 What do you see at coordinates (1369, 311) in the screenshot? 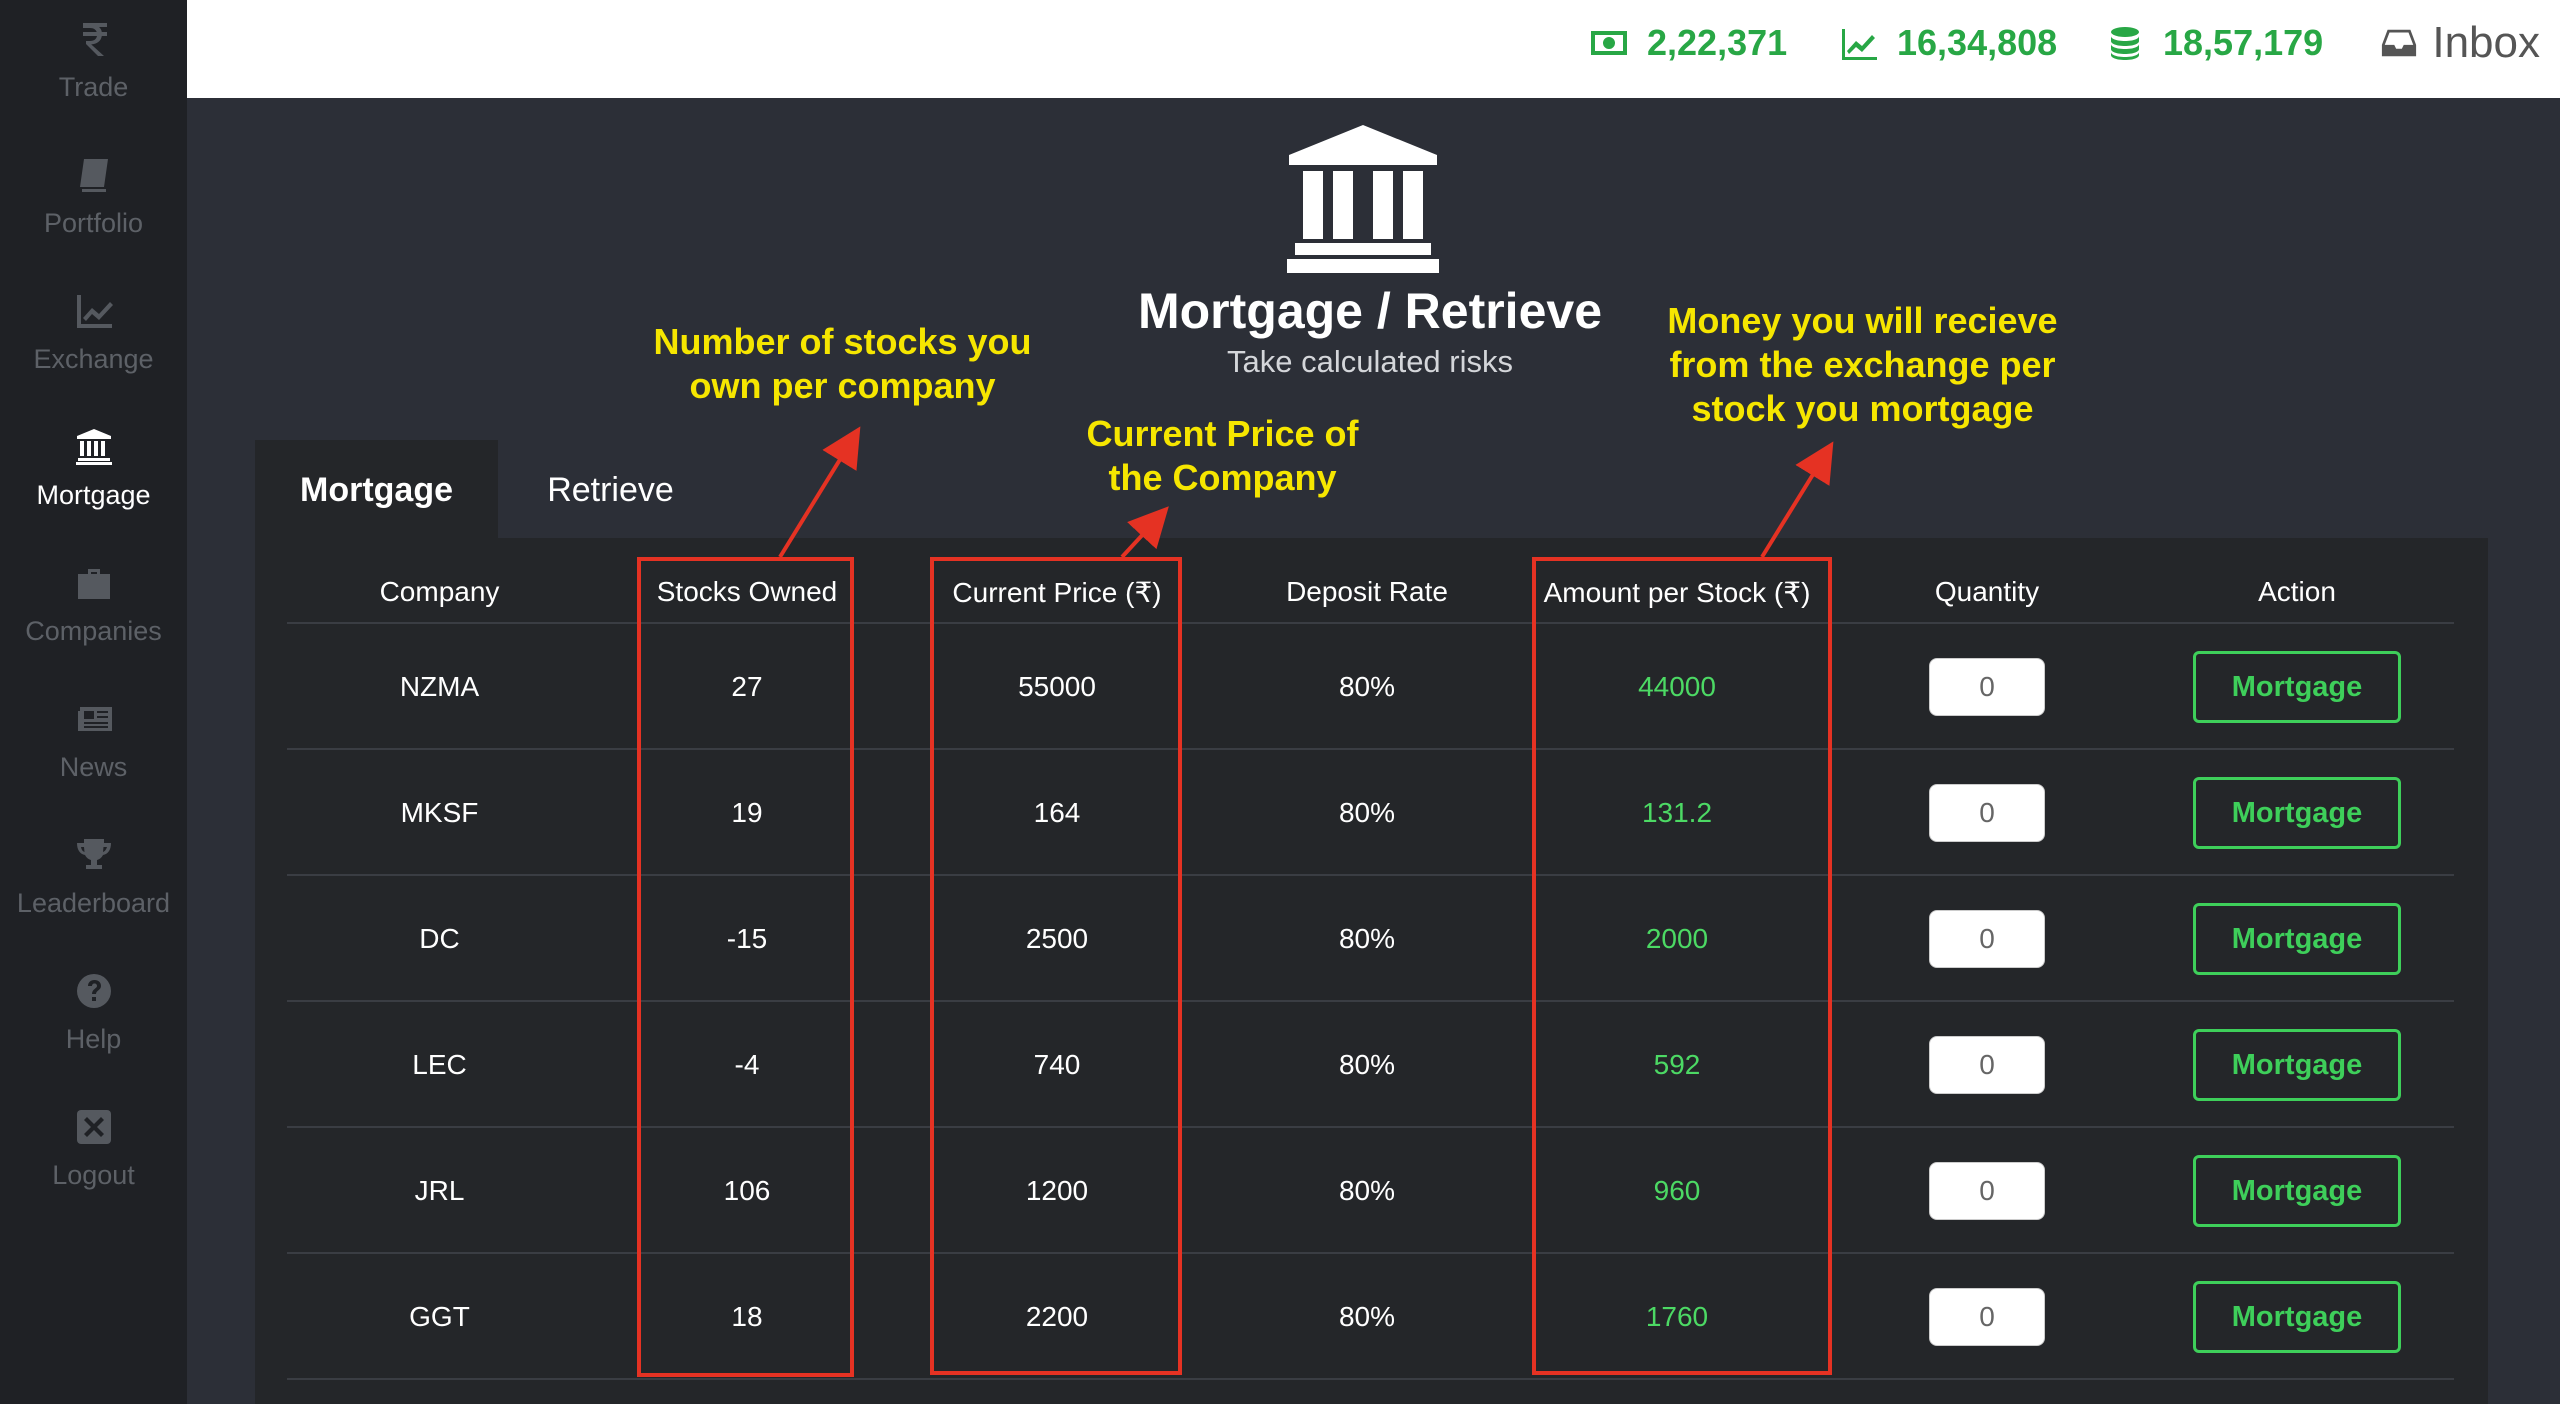
I see `page-title: Mortgage / Retrieve` at bounding box center [1369, 311].